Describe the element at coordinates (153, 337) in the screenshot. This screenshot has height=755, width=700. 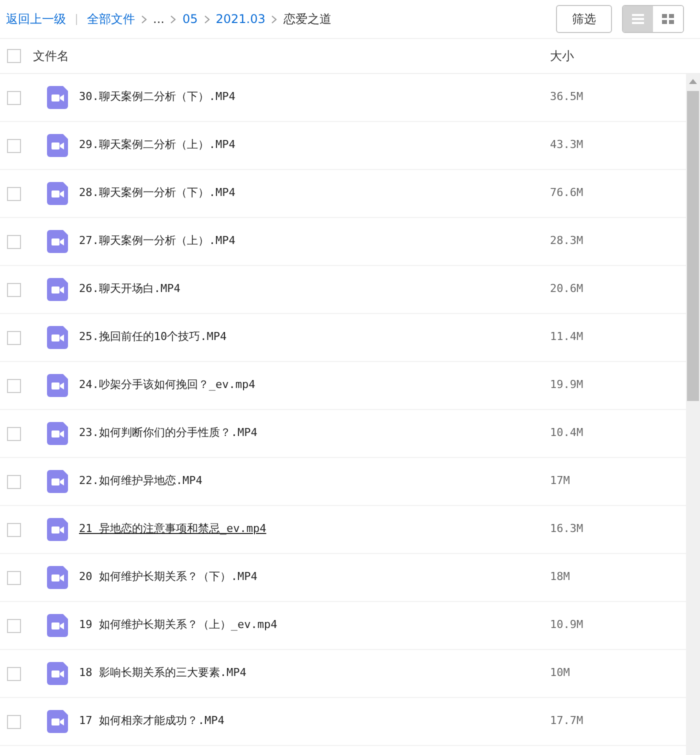
I see `file-name-link: 25.挽回前任的10个技巧.MP4` at that location.